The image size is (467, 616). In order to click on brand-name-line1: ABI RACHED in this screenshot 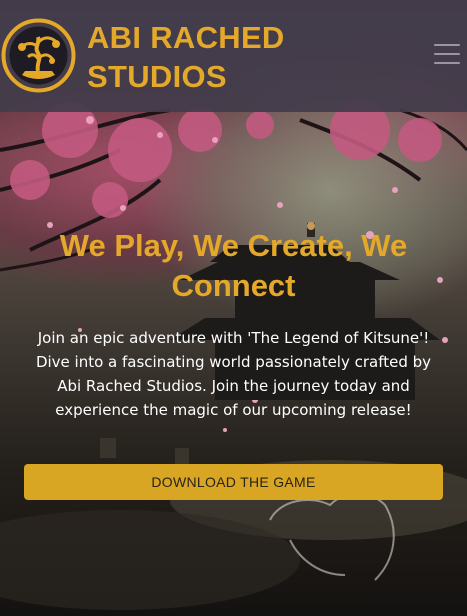, I will do `click(186, 37)`.